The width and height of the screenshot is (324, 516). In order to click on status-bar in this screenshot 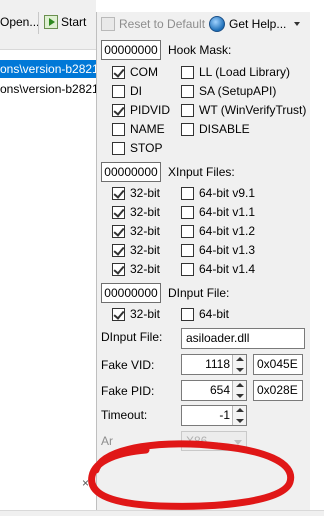, I will do `click(162, 513)`.